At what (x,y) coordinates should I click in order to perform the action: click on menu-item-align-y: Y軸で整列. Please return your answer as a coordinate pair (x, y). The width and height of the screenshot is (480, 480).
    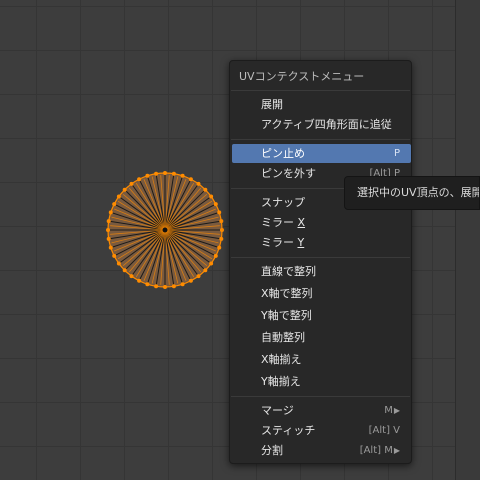
    Looking at the image, I should click on (321, 315).